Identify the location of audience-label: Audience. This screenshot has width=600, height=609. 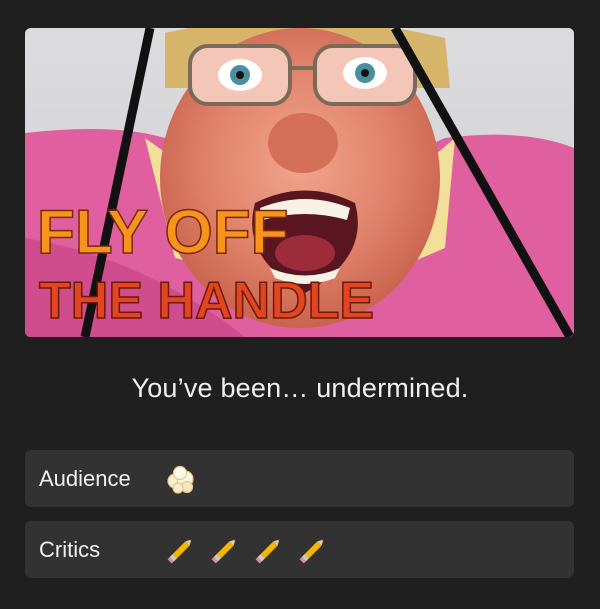
(85, 478).